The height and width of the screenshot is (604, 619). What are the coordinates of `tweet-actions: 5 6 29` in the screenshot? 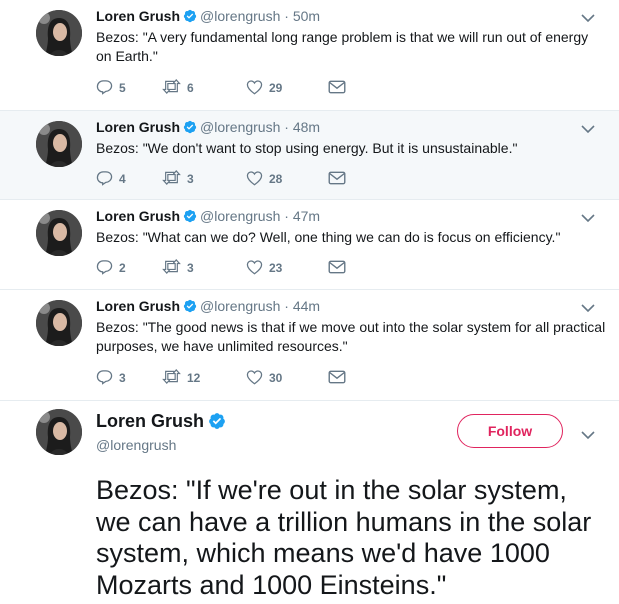 It's located at (221, 88).